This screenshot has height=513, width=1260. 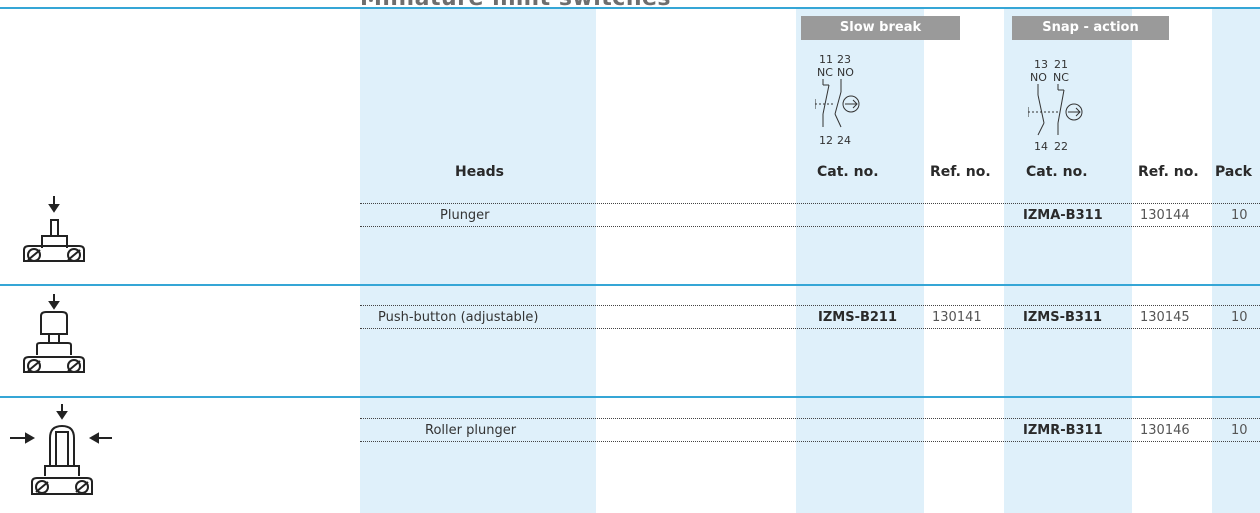 What do you see at coordinates (1063, 215) in the screenshot?
I see `row-1-snap-cat: IZMA-B311` at bounding box center [1063, 215].